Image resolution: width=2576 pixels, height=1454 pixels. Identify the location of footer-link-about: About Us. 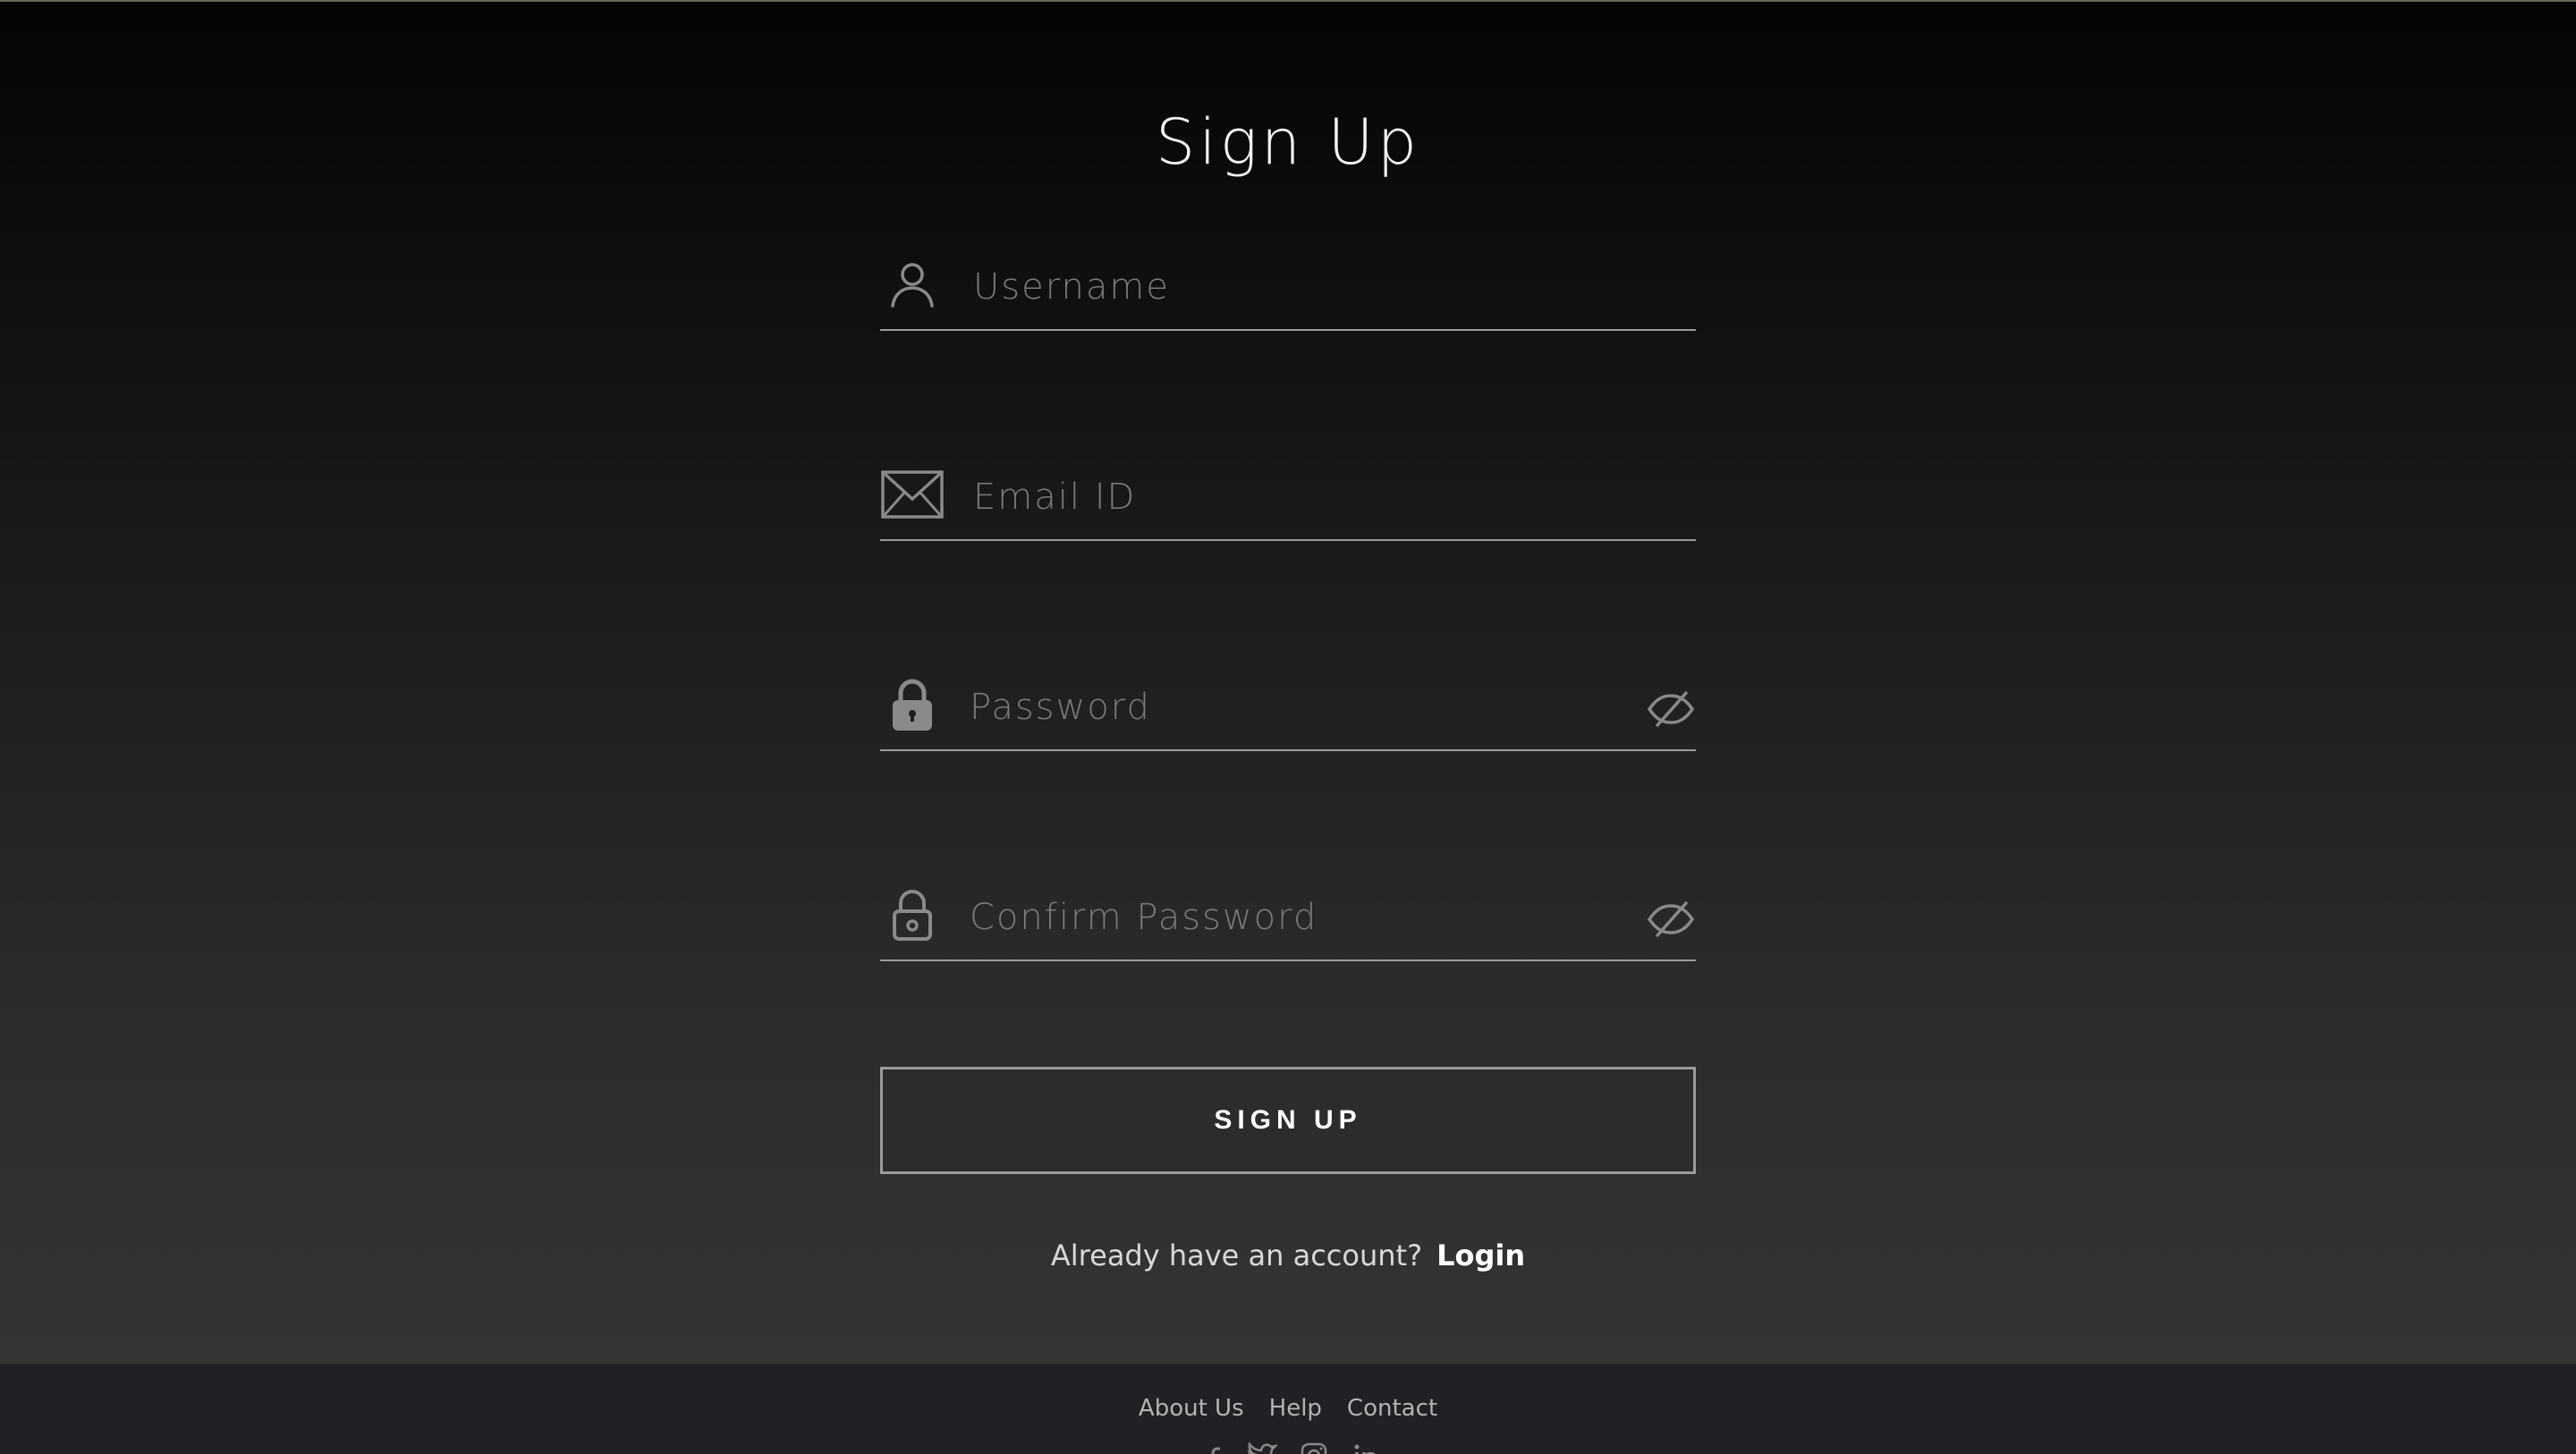
(1191, 1409).